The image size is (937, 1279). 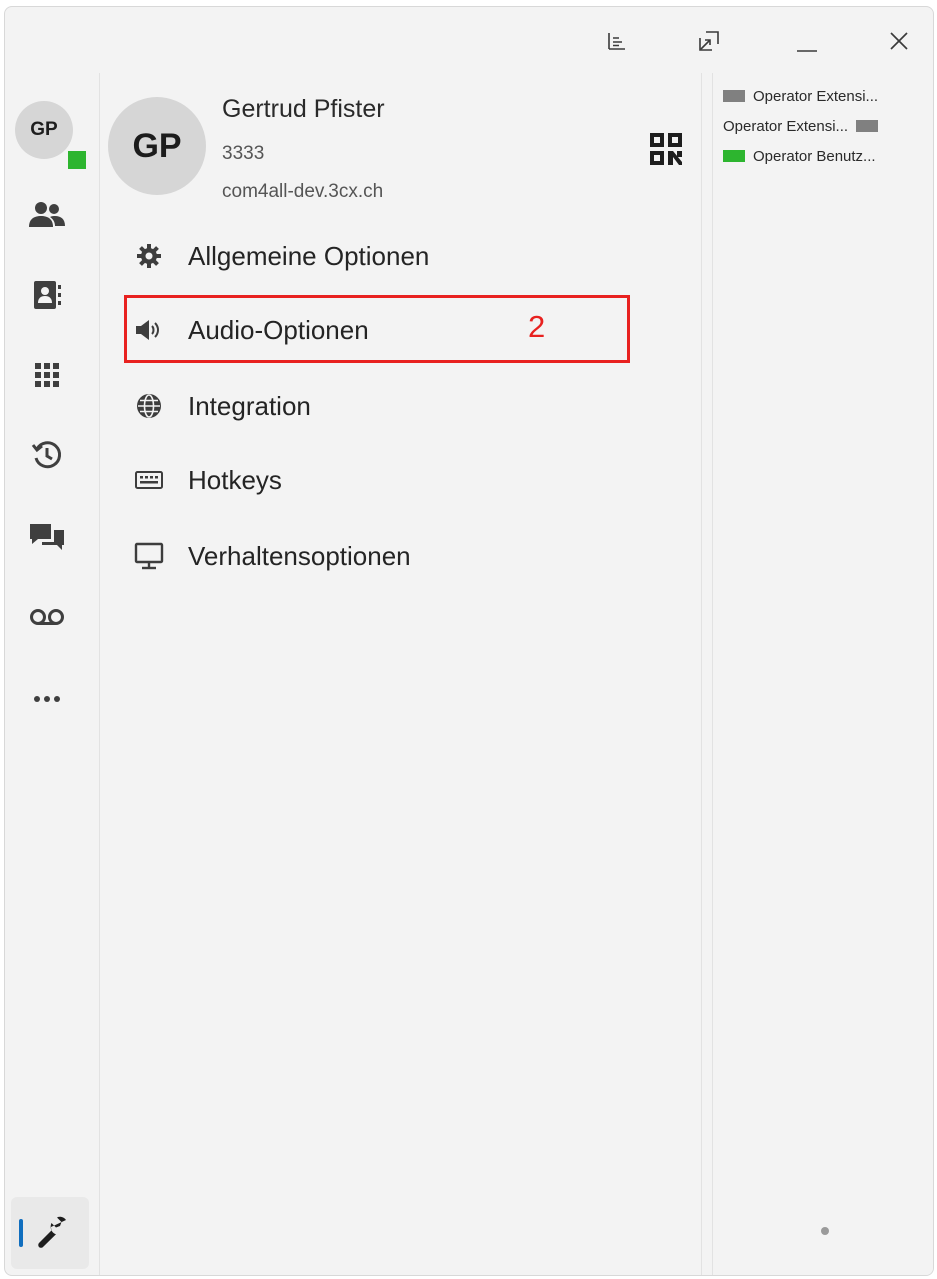 I want to click on menu-item-hotkeys: Hotkeys, so click(x=404, y=480).